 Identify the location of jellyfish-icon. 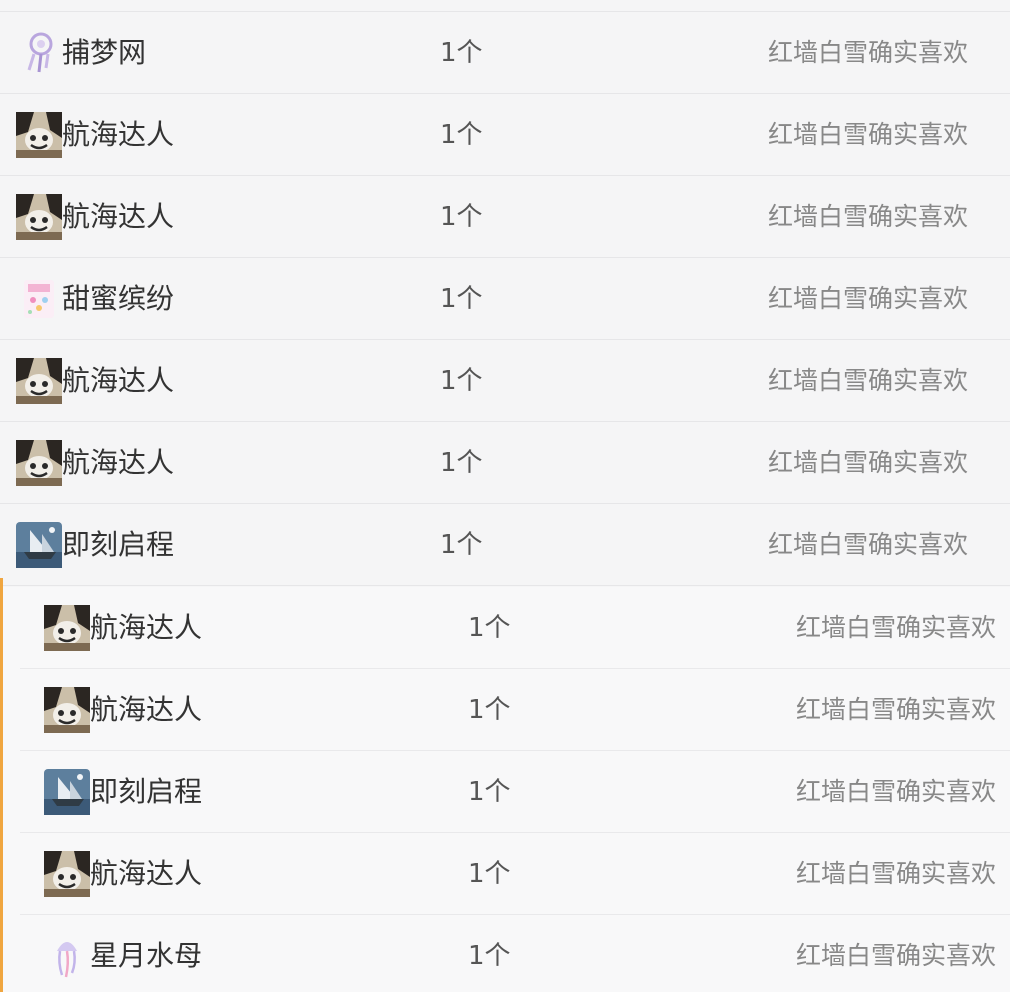
(67, 956).